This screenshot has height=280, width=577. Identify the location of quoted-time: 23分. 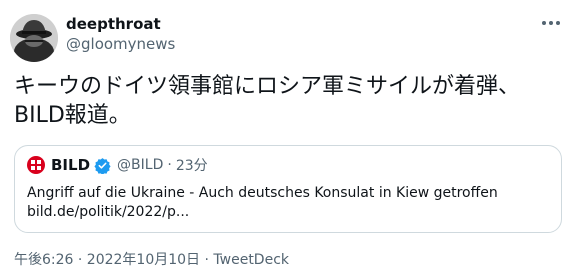
(191, 166).